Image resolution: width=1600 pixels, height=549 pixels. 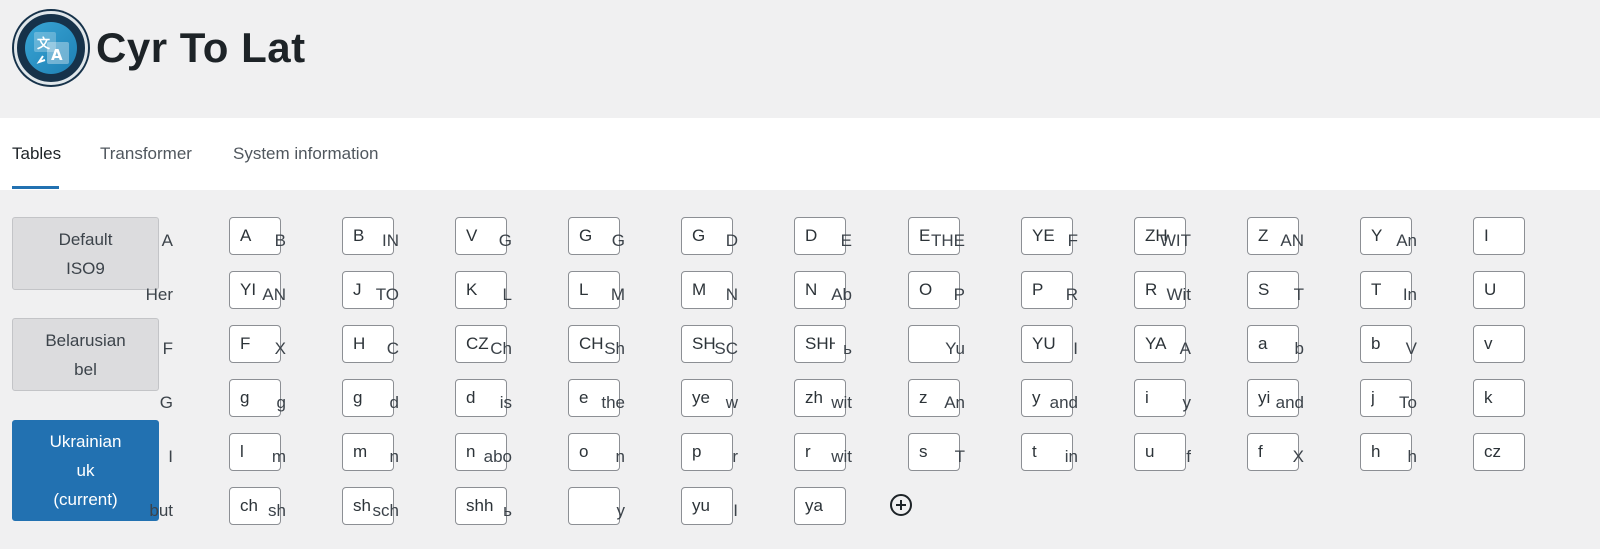 I want to click on locale-button-label: (current), so click(x=85, y=499).